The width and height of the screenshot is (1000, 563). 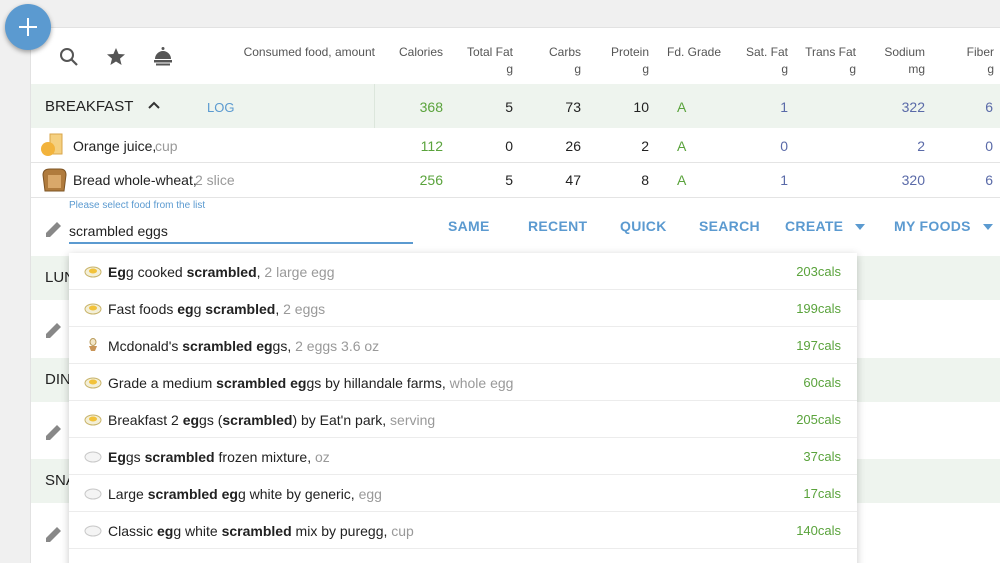 I want to click on tab-quick: QUICK, so click(x=643, y=226).